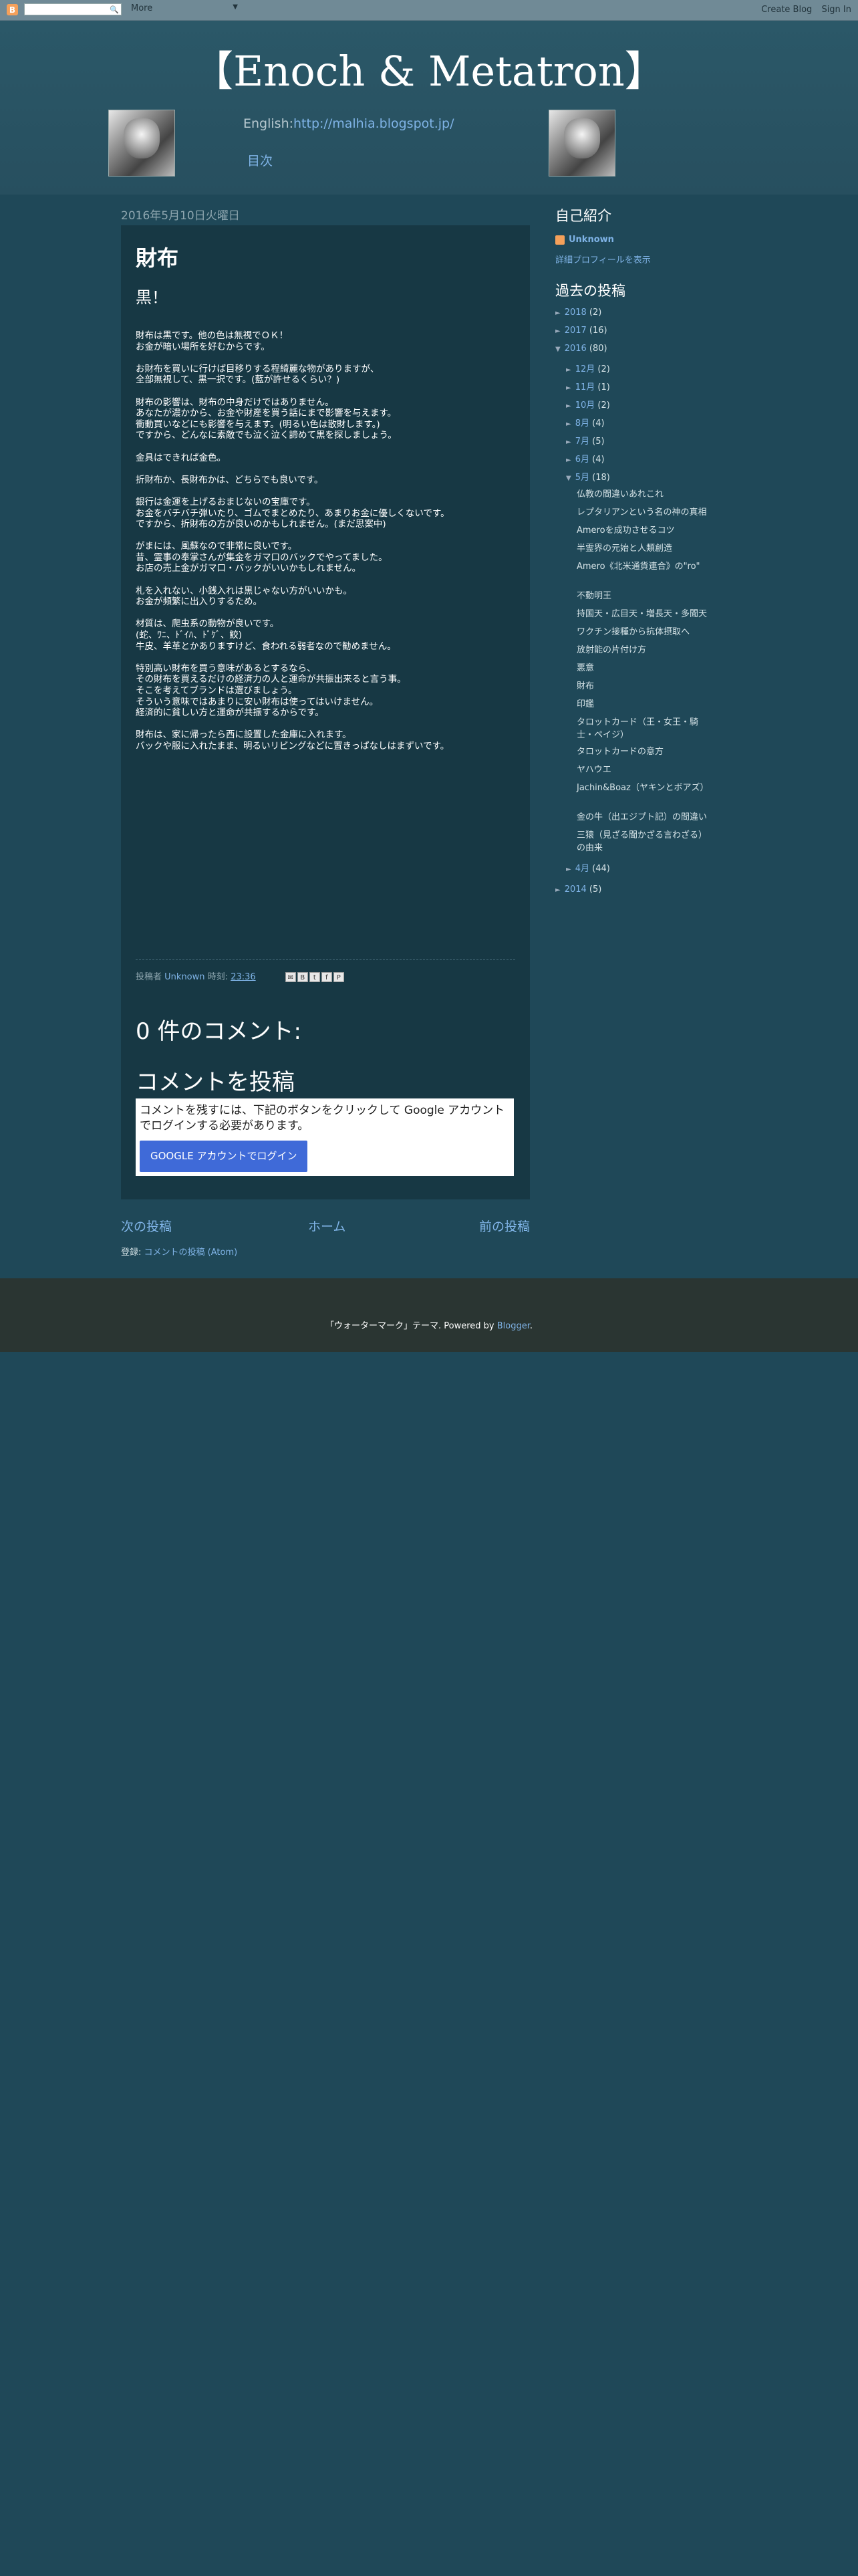 The height and width of the screenshot is (2576, 858). Describe the element at coordinates (142, 138) in the screenshot. I see `statue-face-icon` at that location.